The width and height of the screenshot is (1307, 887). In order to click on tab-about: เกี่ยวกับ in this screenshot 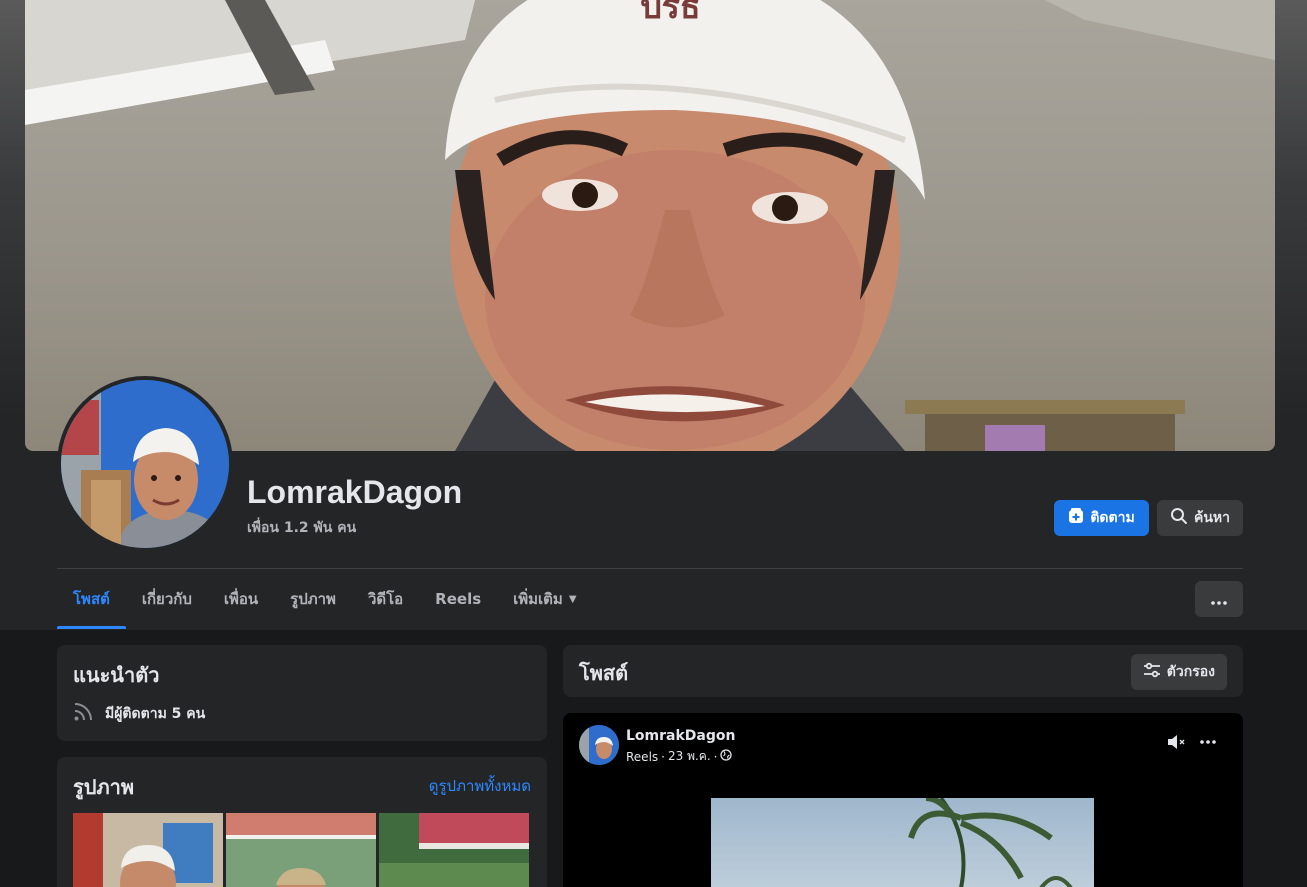, I will do `click(167, 599)`.